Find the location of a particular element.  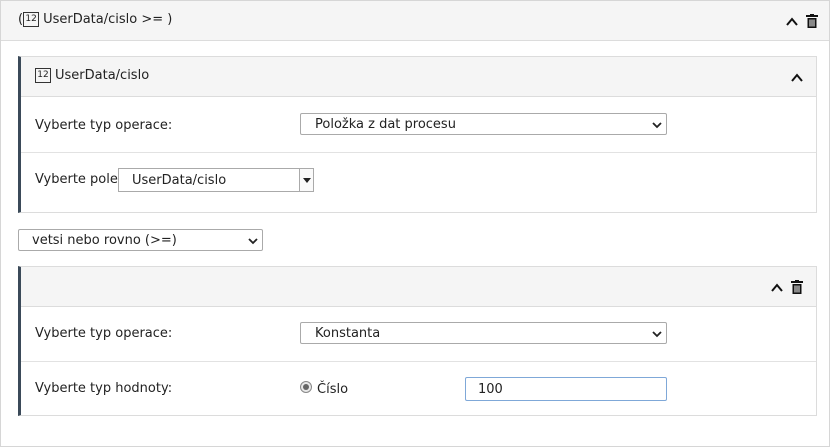

constant-value: 100 is located at coordinates (490, 389).